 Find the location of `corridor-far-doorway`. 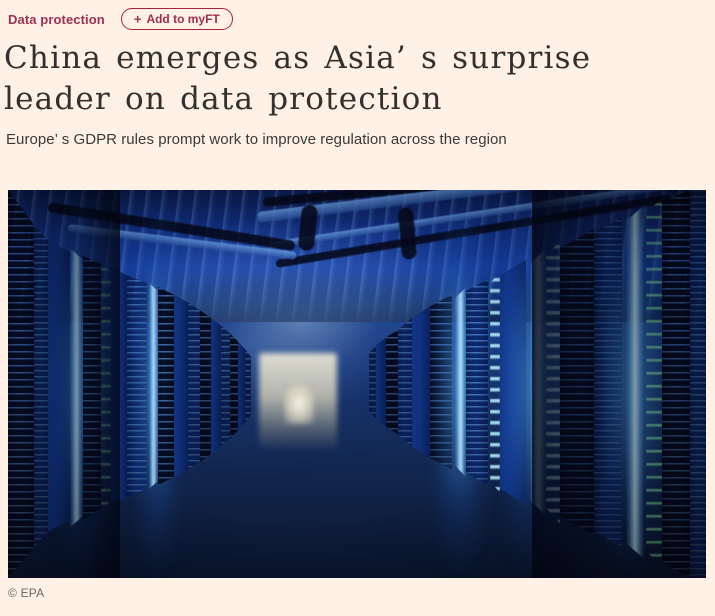

corridor-far-doorway is located at coordinates (298, 404).